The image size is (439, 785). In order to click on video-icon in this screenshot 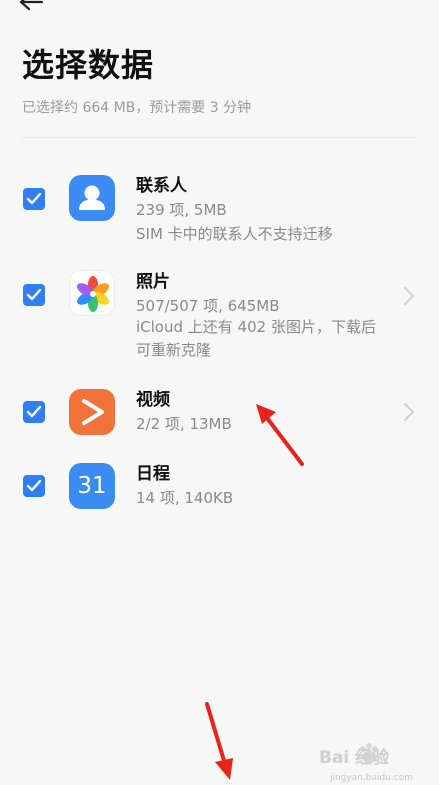, I will do `click(92, 412)`.